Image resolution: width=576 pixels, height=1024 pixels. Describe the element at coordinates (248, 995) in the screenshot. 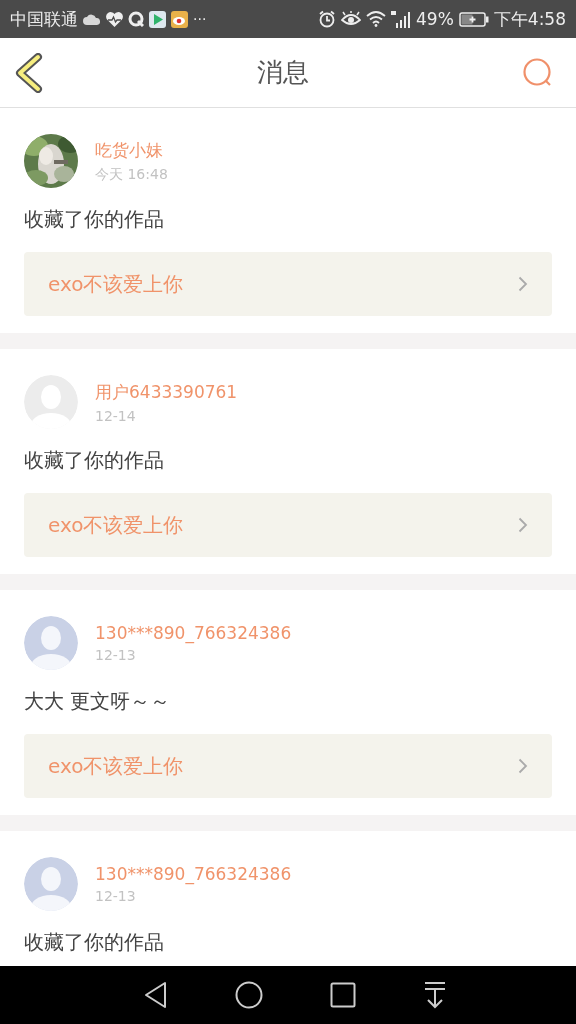

I see `home-icon` at that location.